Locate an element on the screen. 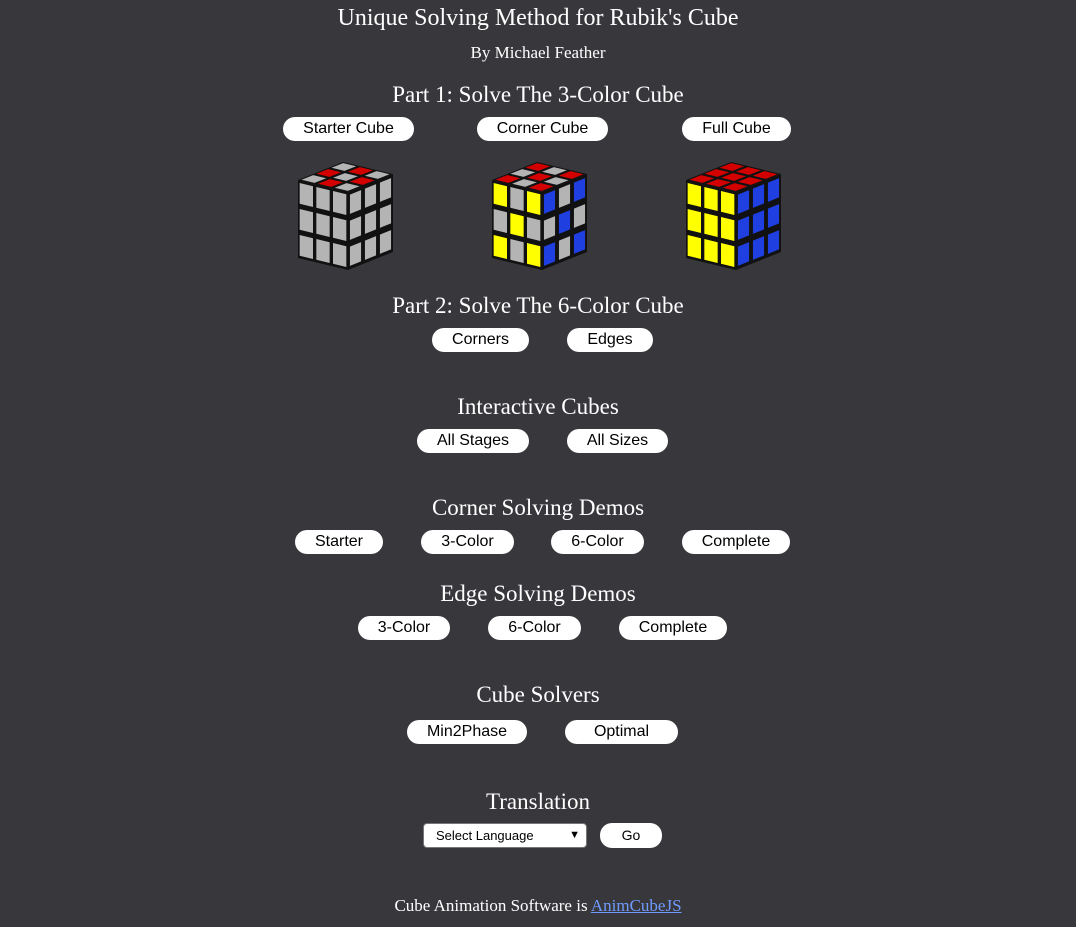 This screenshot has height=927, width=1076. edge-3-color-button: 3-Color is located at coordinates (404, 628).